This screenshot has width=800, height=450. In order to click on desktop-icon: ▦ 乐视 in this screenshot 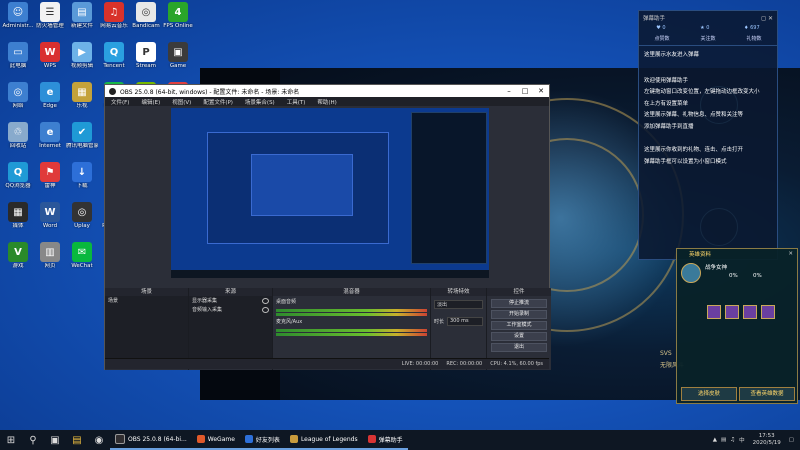, I will do `click(82, 95)`.